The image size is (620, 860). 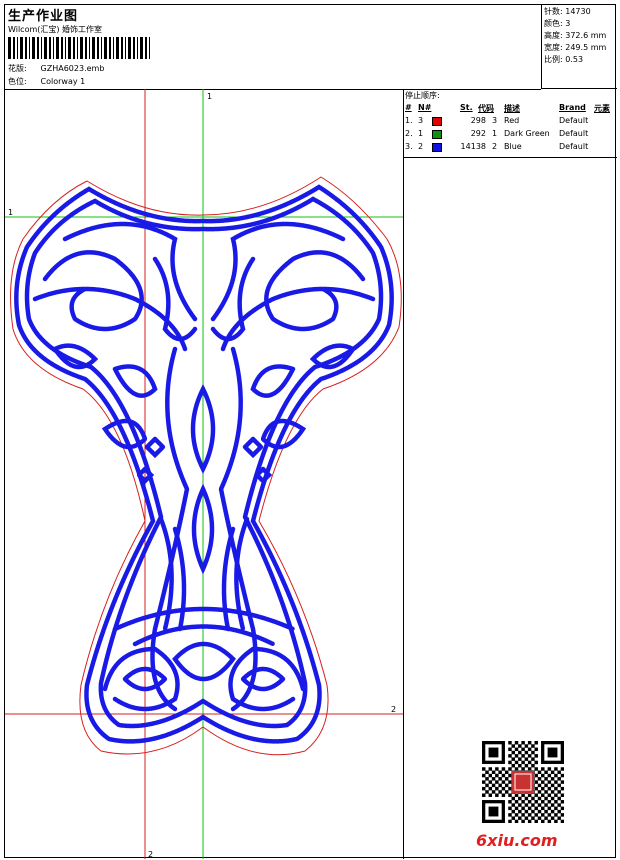 I want to click on legend-cell-st: 14138, so click(x=473, y=146).